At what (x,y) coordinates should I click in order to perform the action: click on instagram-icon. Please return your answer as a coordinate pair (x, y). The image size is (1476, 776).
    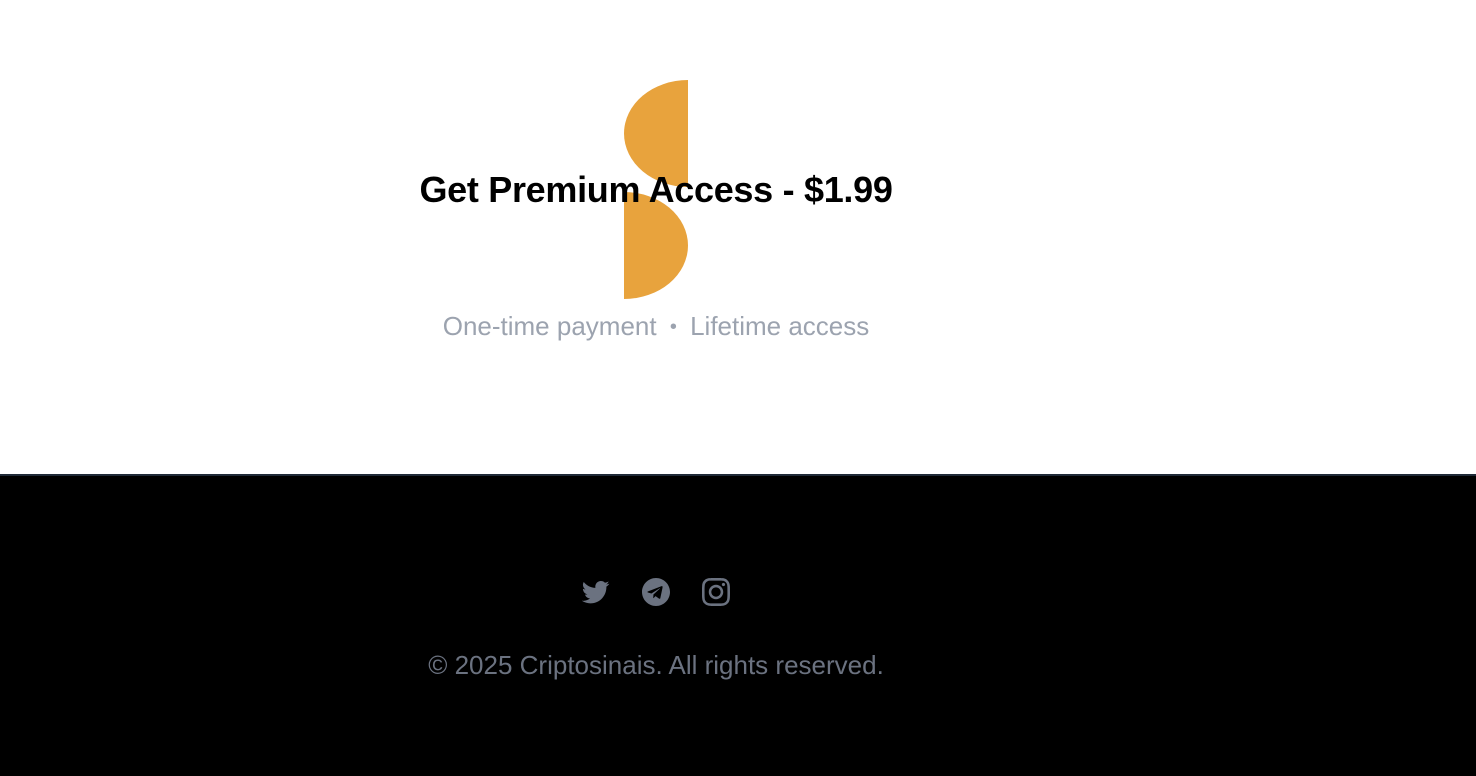
    Looking at the image, I should click on (716, 592).